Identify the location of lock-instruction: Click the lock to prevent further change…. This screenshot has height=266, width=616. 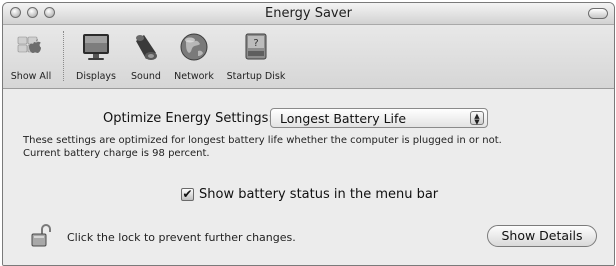
(181, 237).